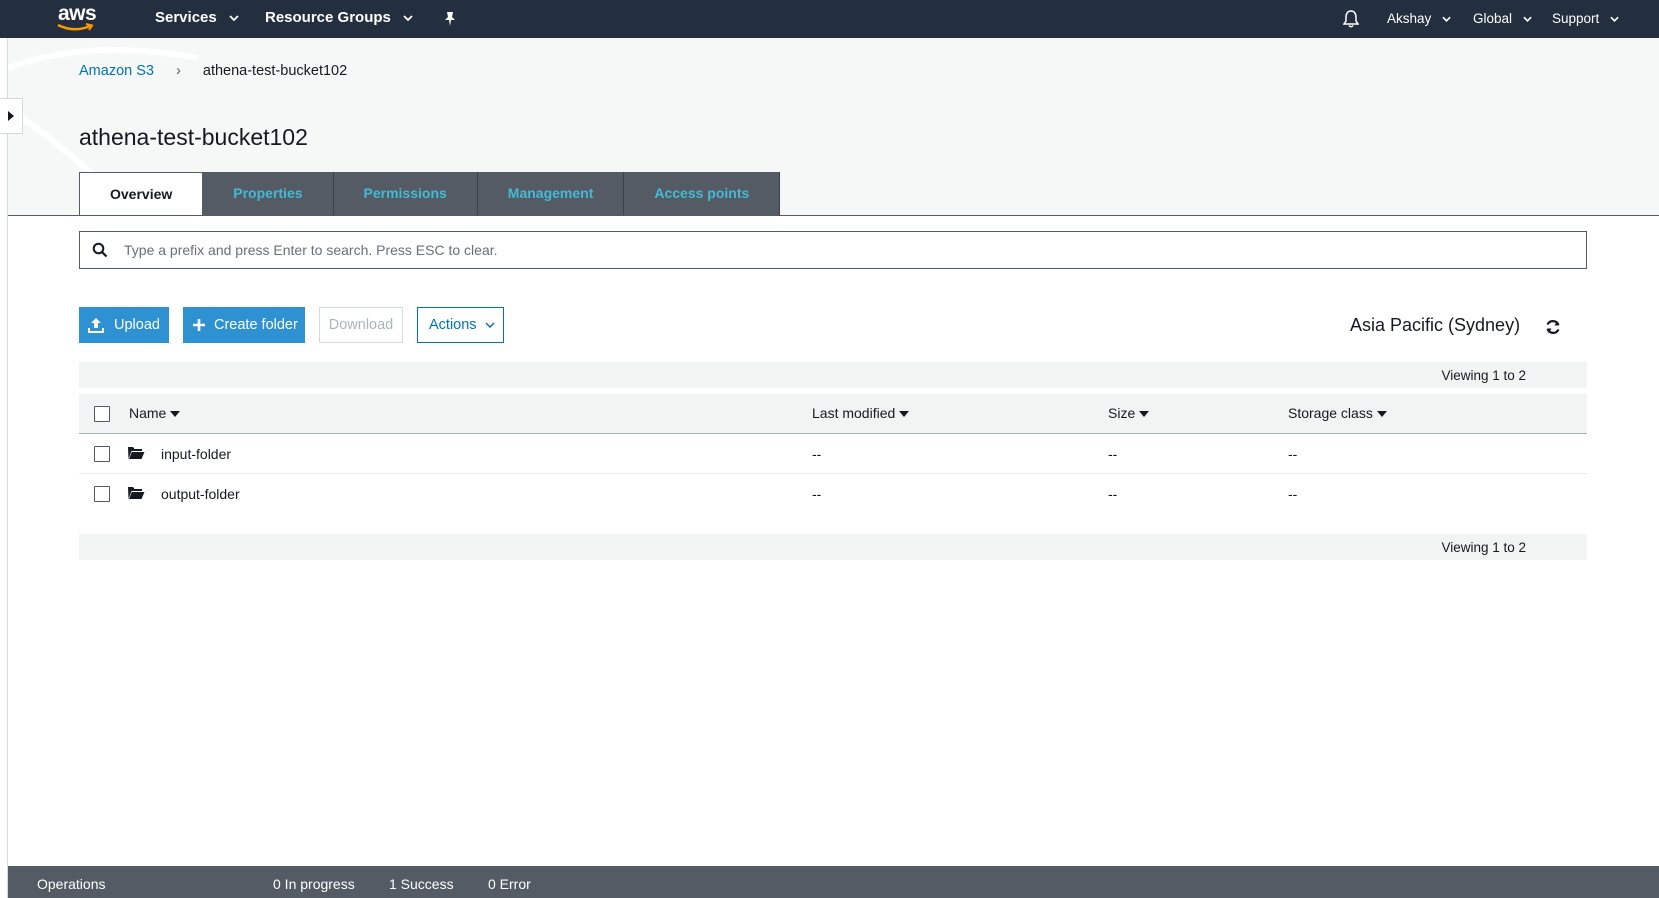 This screenshot has height=898, width=1659. Describe the element at coordinates (71, 884) in the screenshot. I see `operations-label: Operations` at that location.